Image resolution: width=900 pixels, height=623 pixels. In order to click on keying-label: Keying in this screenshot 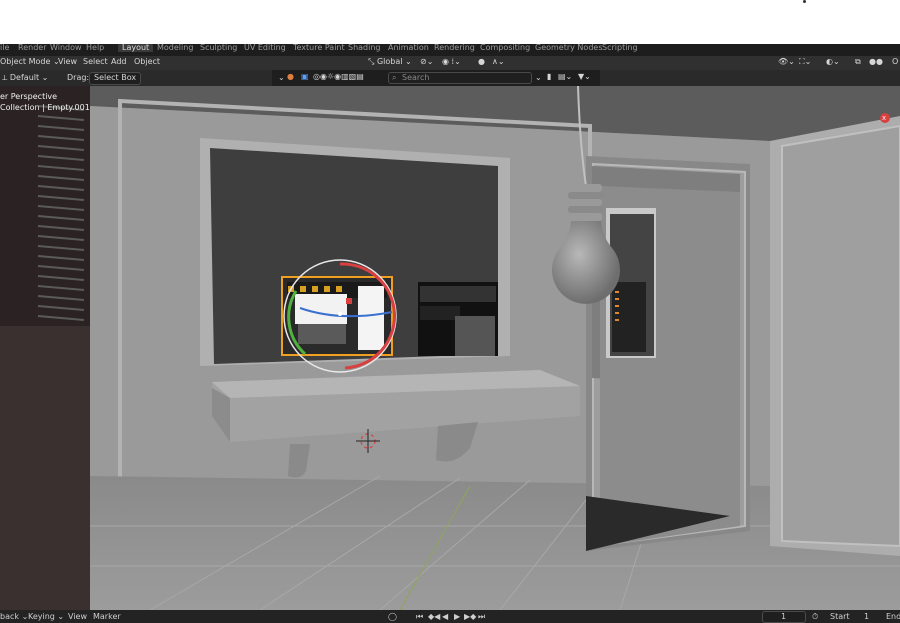, I will do `click(41, 616)`.